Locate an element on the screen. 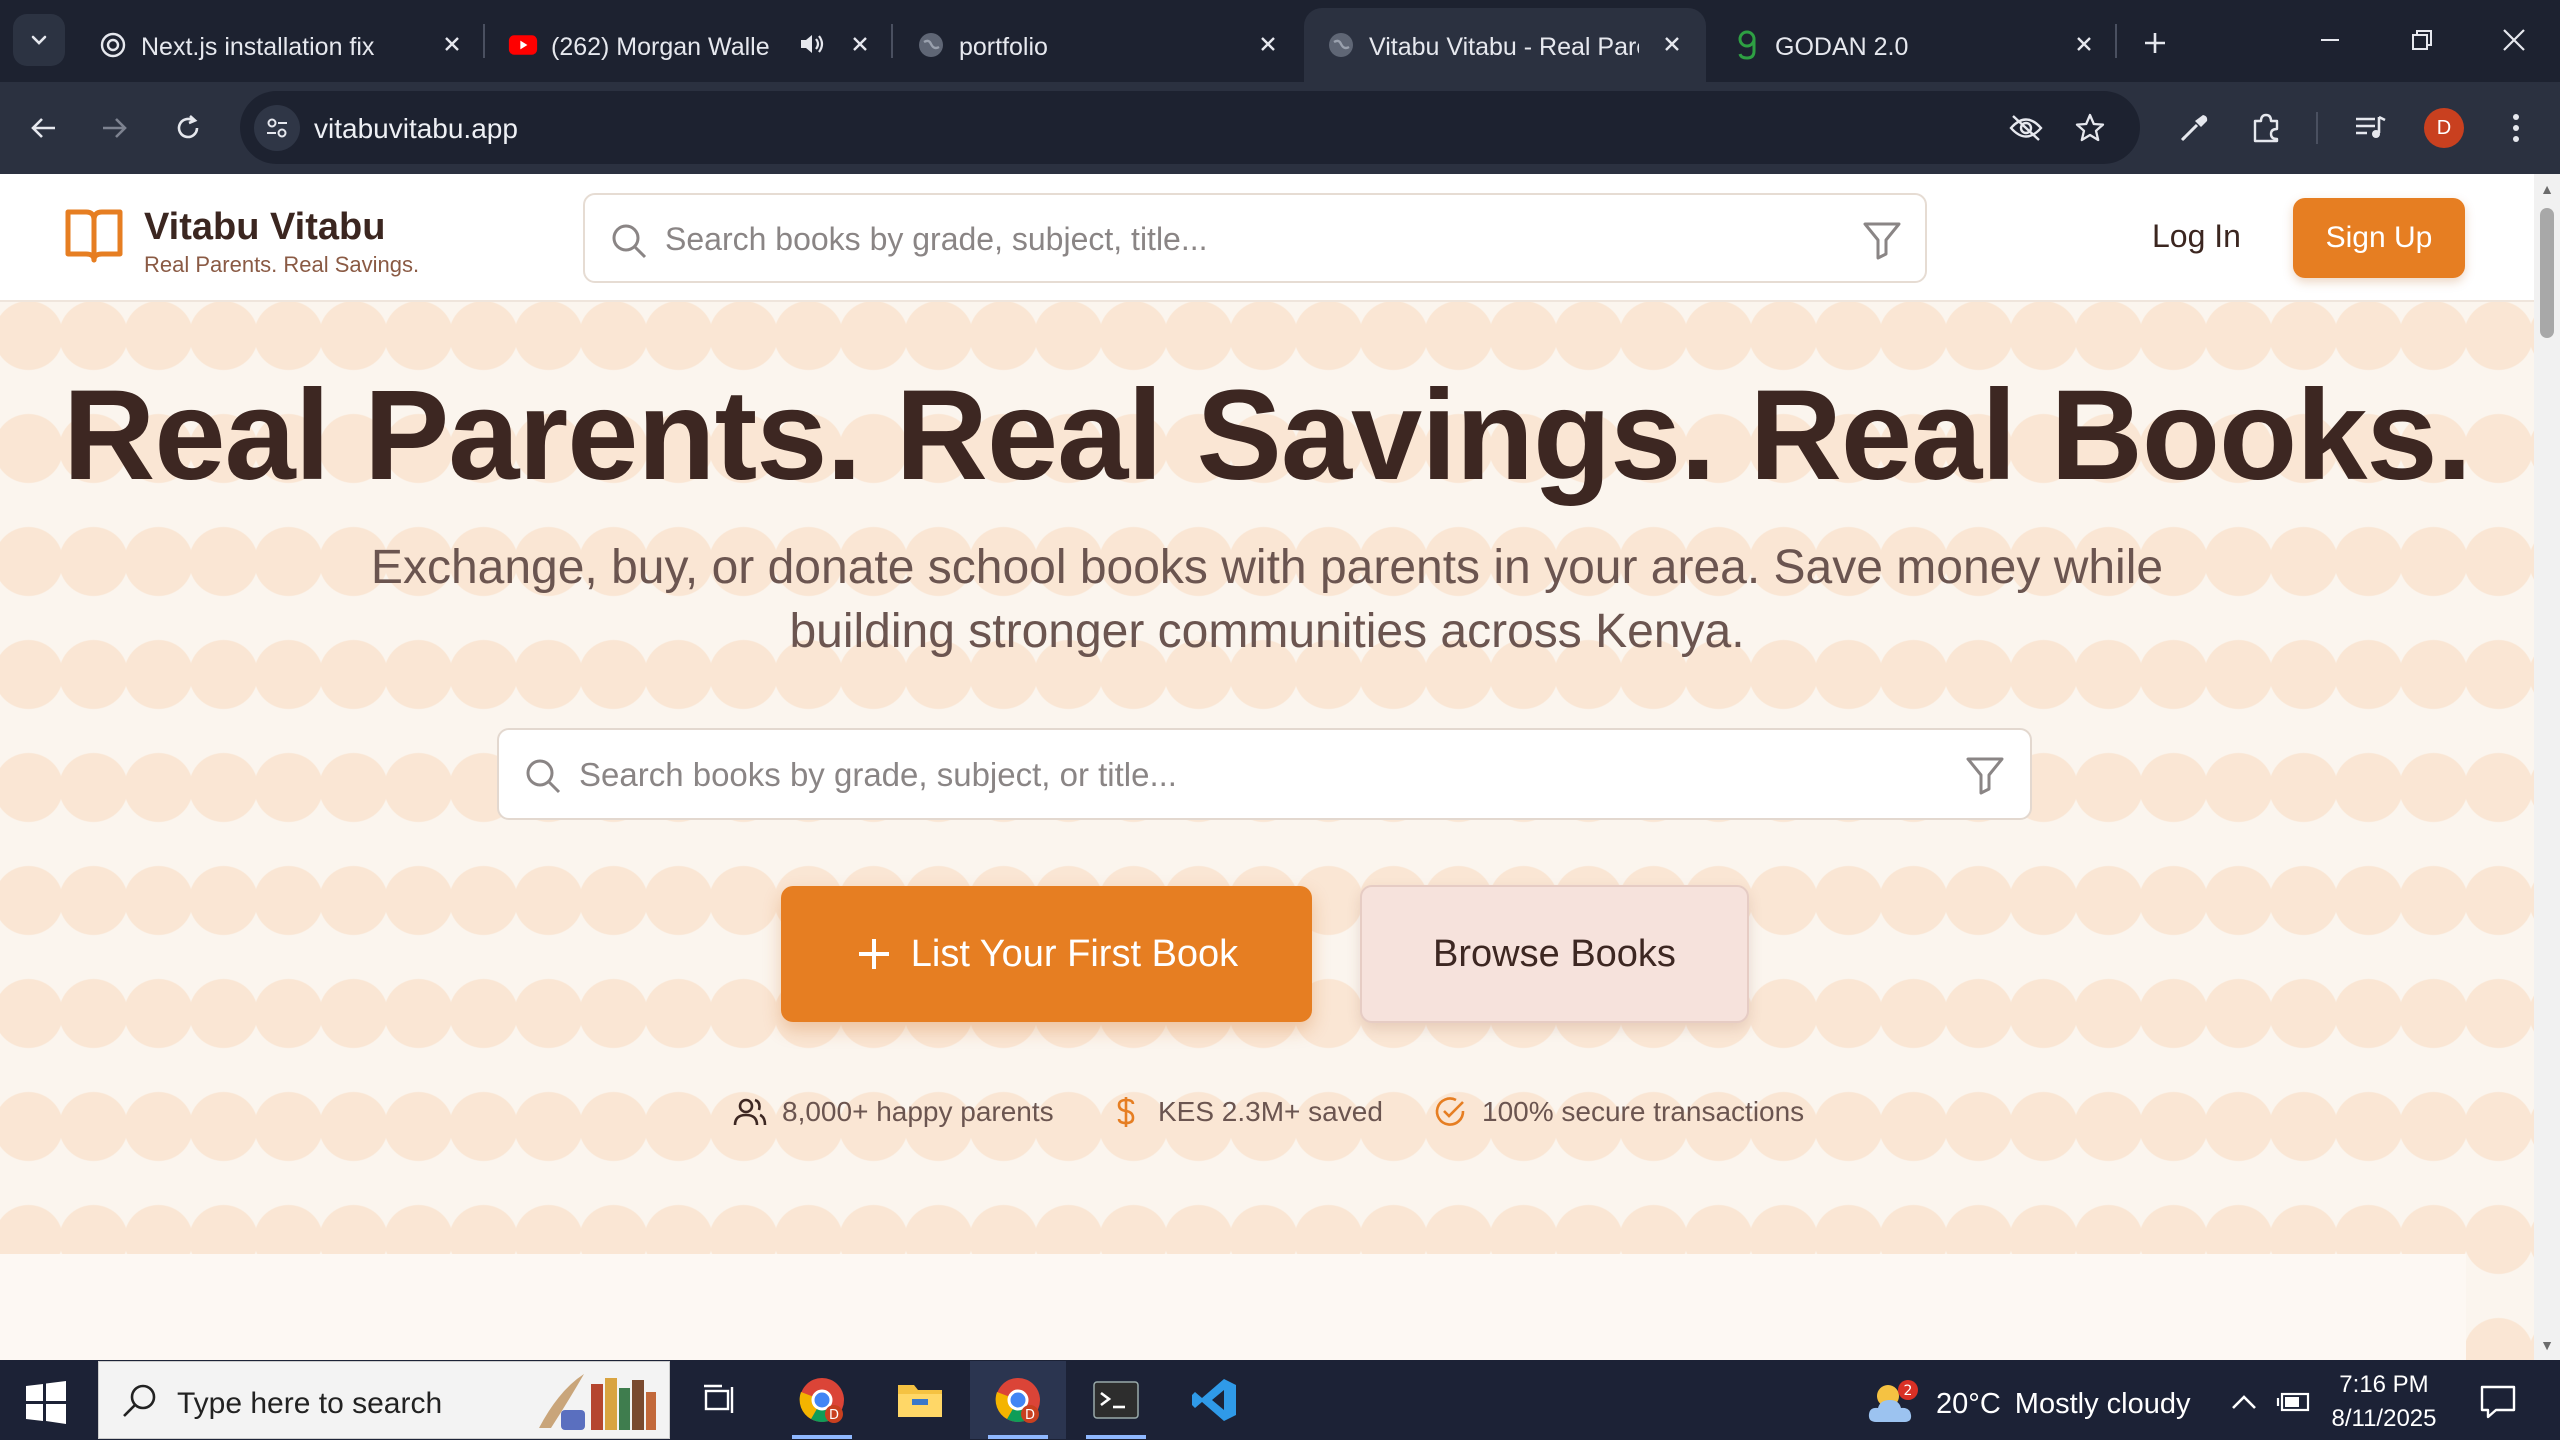 The image size is (2560, 1440). stat-kes-saved: KES 2.3M+ saved is located at coordinates (1245, 1112).